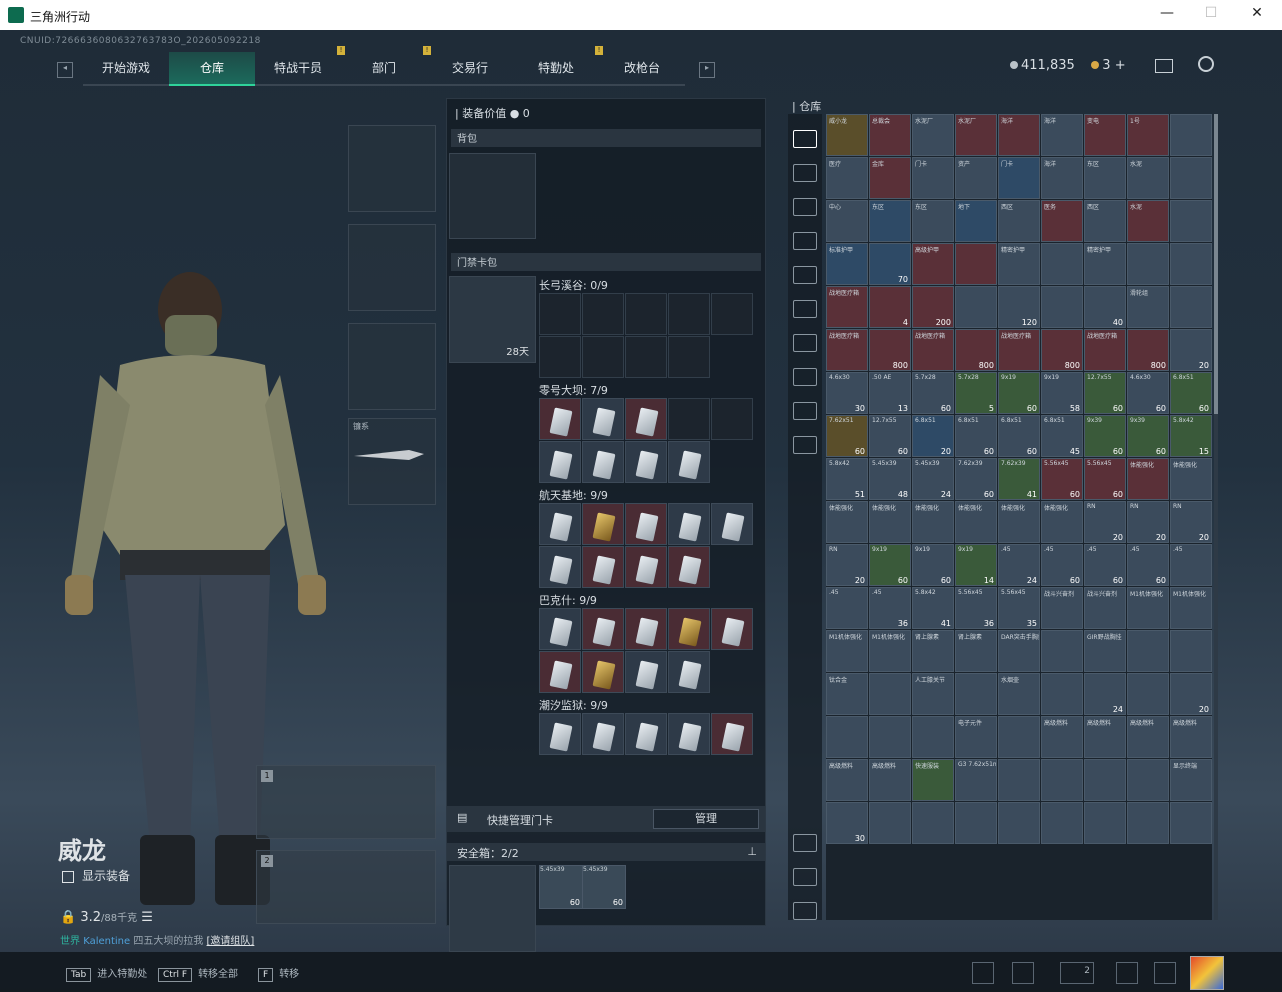 The image size is (1282, 992). What do you see at coordinates (1019, 436) in the screenshot?
I see `warehouse-item: 6.8x51 60` at bounding box center [1019, 436].